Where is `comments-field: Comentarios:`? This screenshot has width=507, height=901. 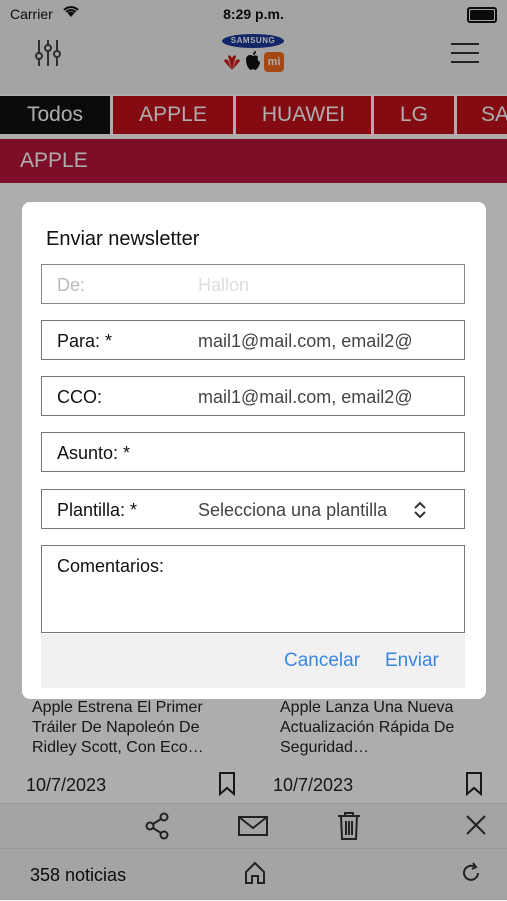 comments-field: Comentarios: is located at coordinates (253, 589).